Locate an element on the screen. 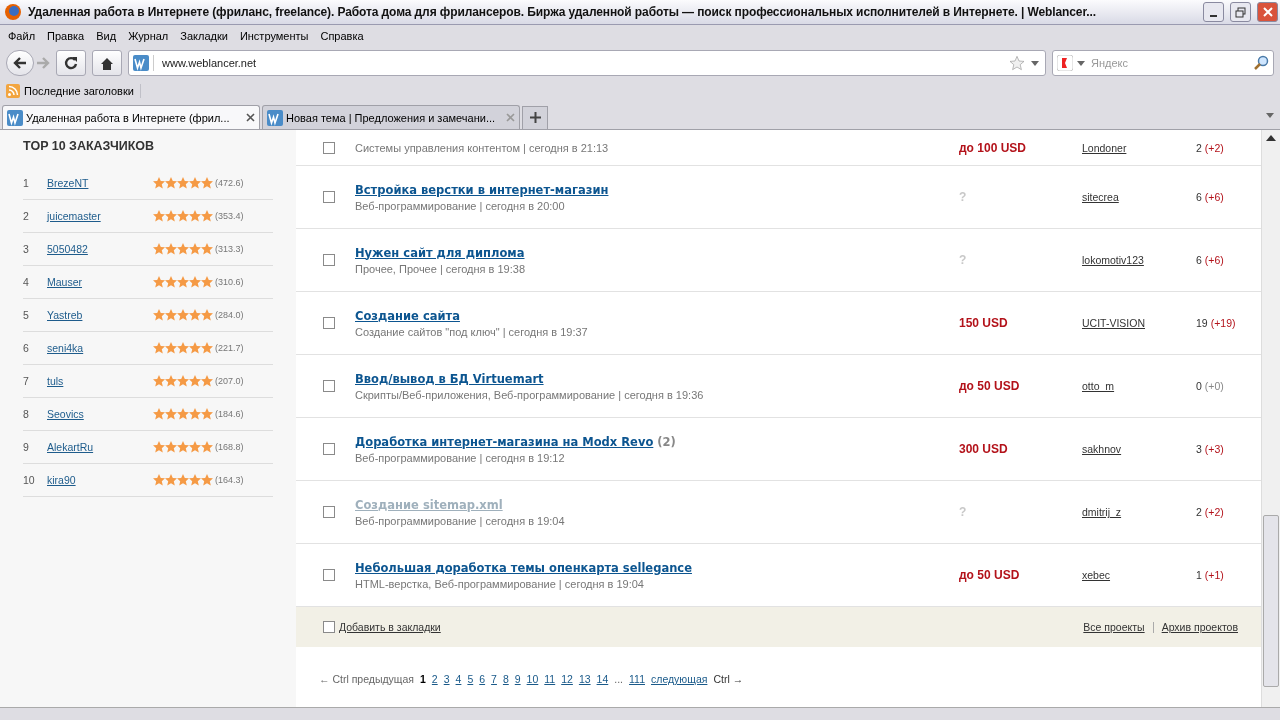 The height and width of the screenshot is (720, 1280). restore-button is located at coordinates (1240, 12).